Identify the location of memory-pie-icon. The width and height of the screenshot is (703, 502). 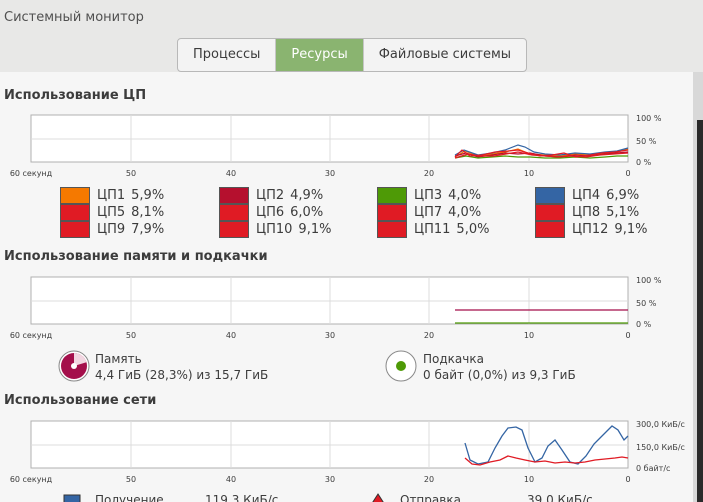
(74, 366).